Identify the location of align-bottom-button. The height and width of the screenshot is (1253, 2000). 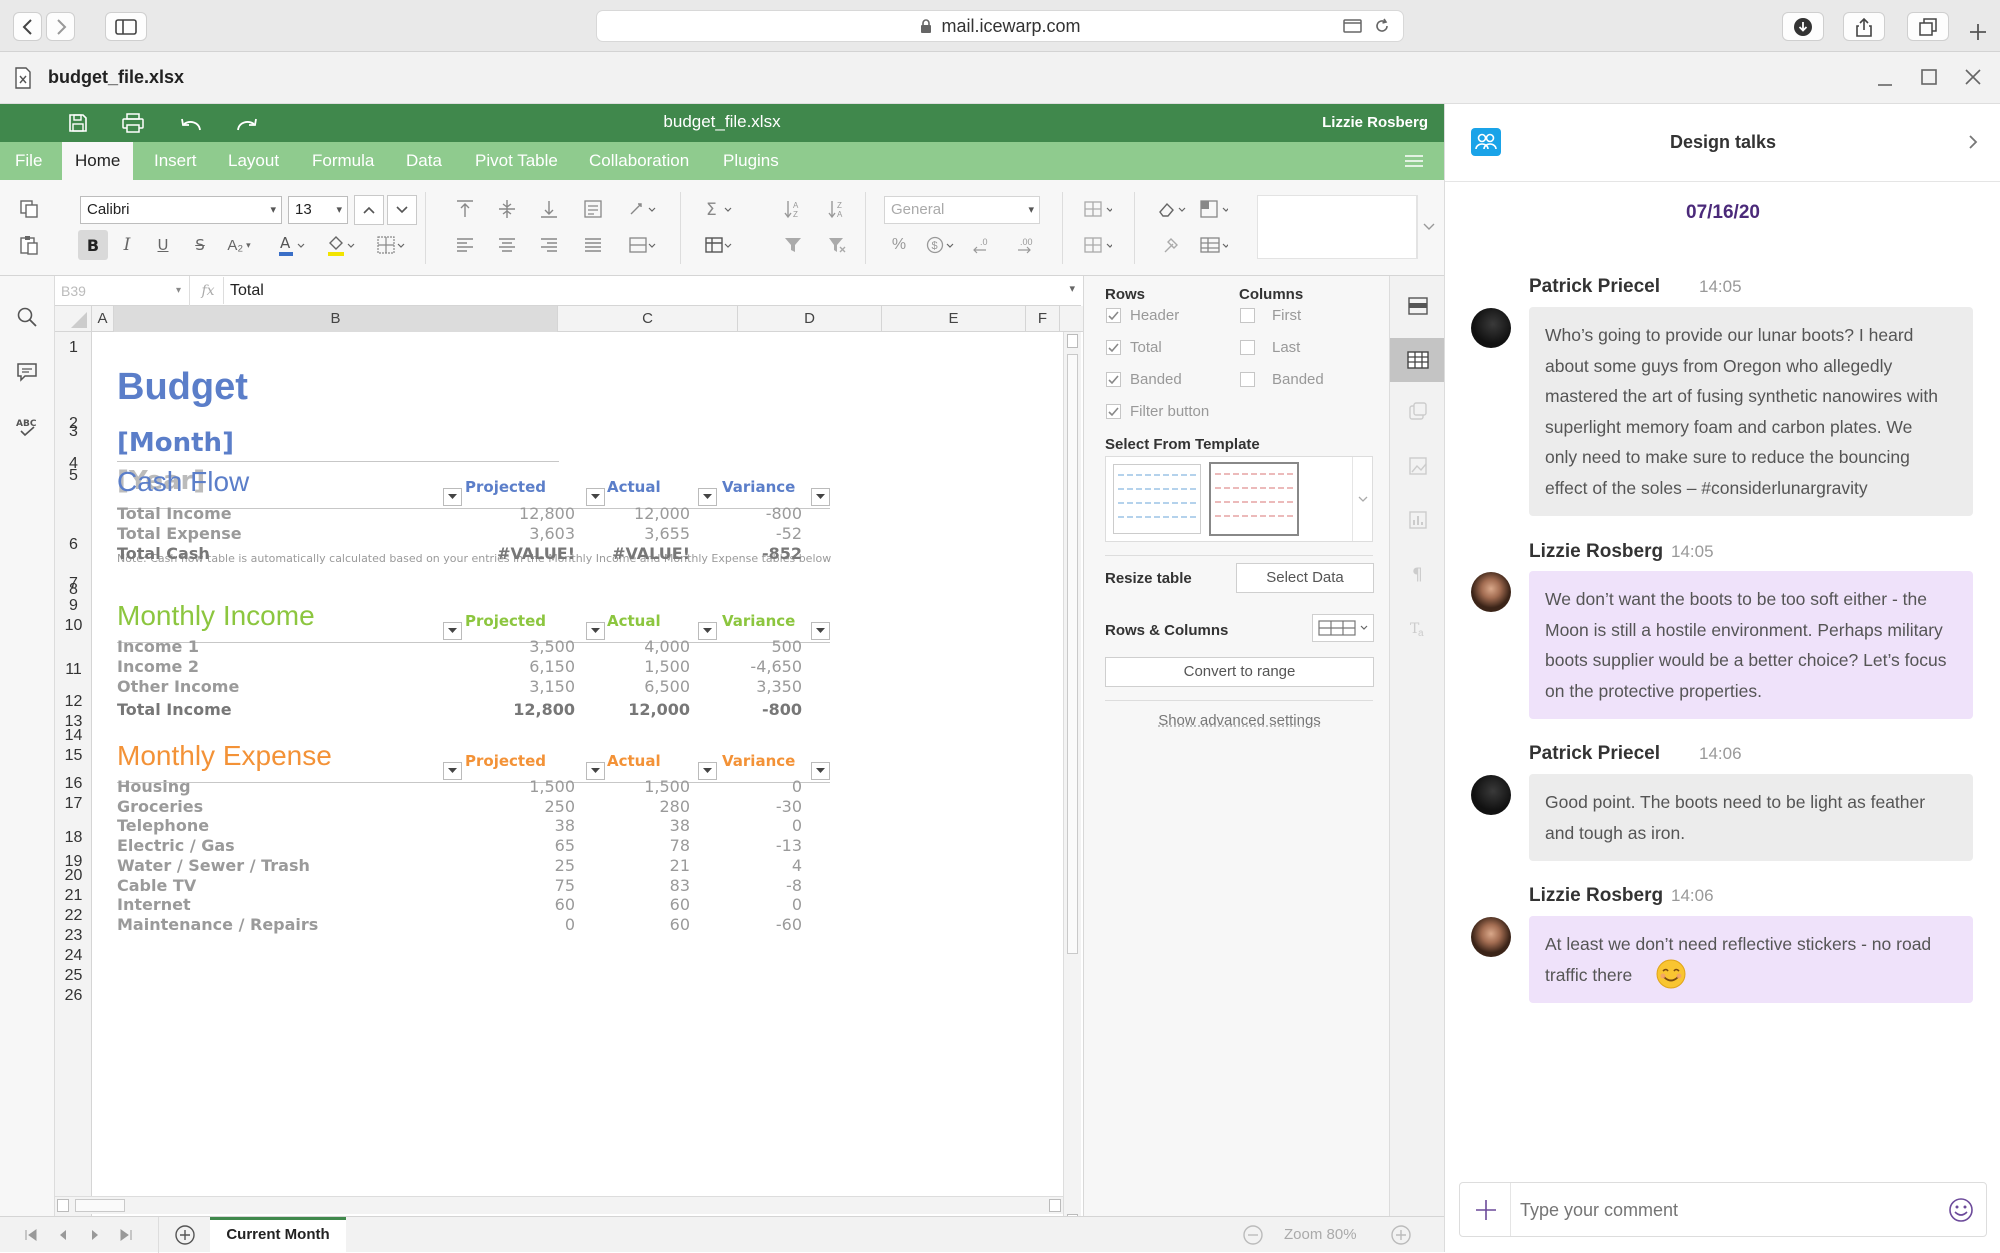
(549, 209).